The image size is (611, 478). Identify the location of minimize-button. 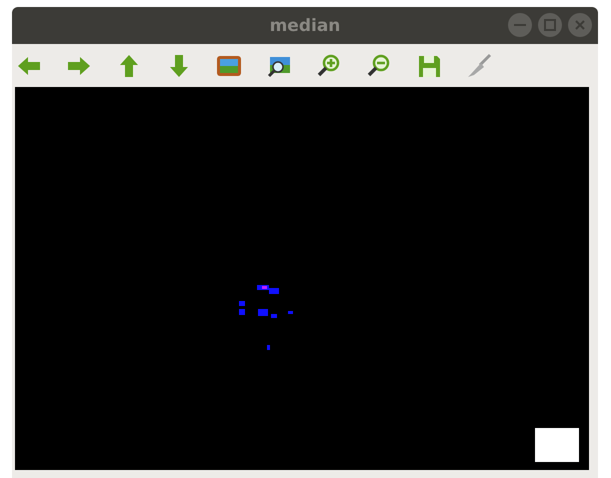
(520, 25).